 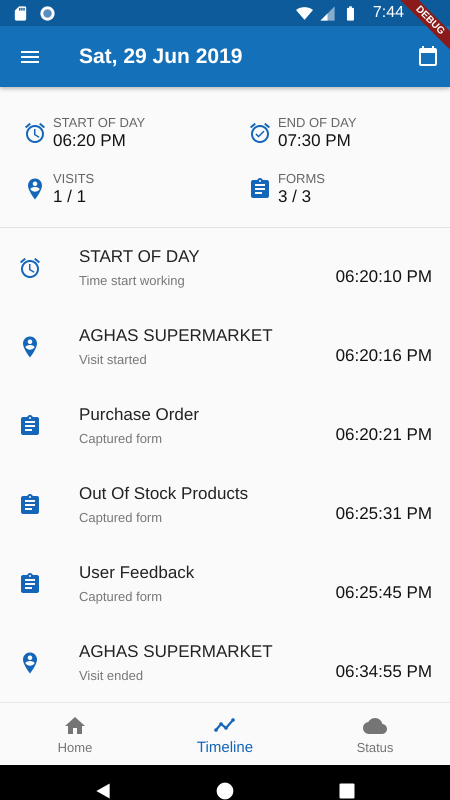 What do you see at coordinates (388, 13) in the screenshot?
I see `status-time: 7:44` at bounding box center [388, 13].